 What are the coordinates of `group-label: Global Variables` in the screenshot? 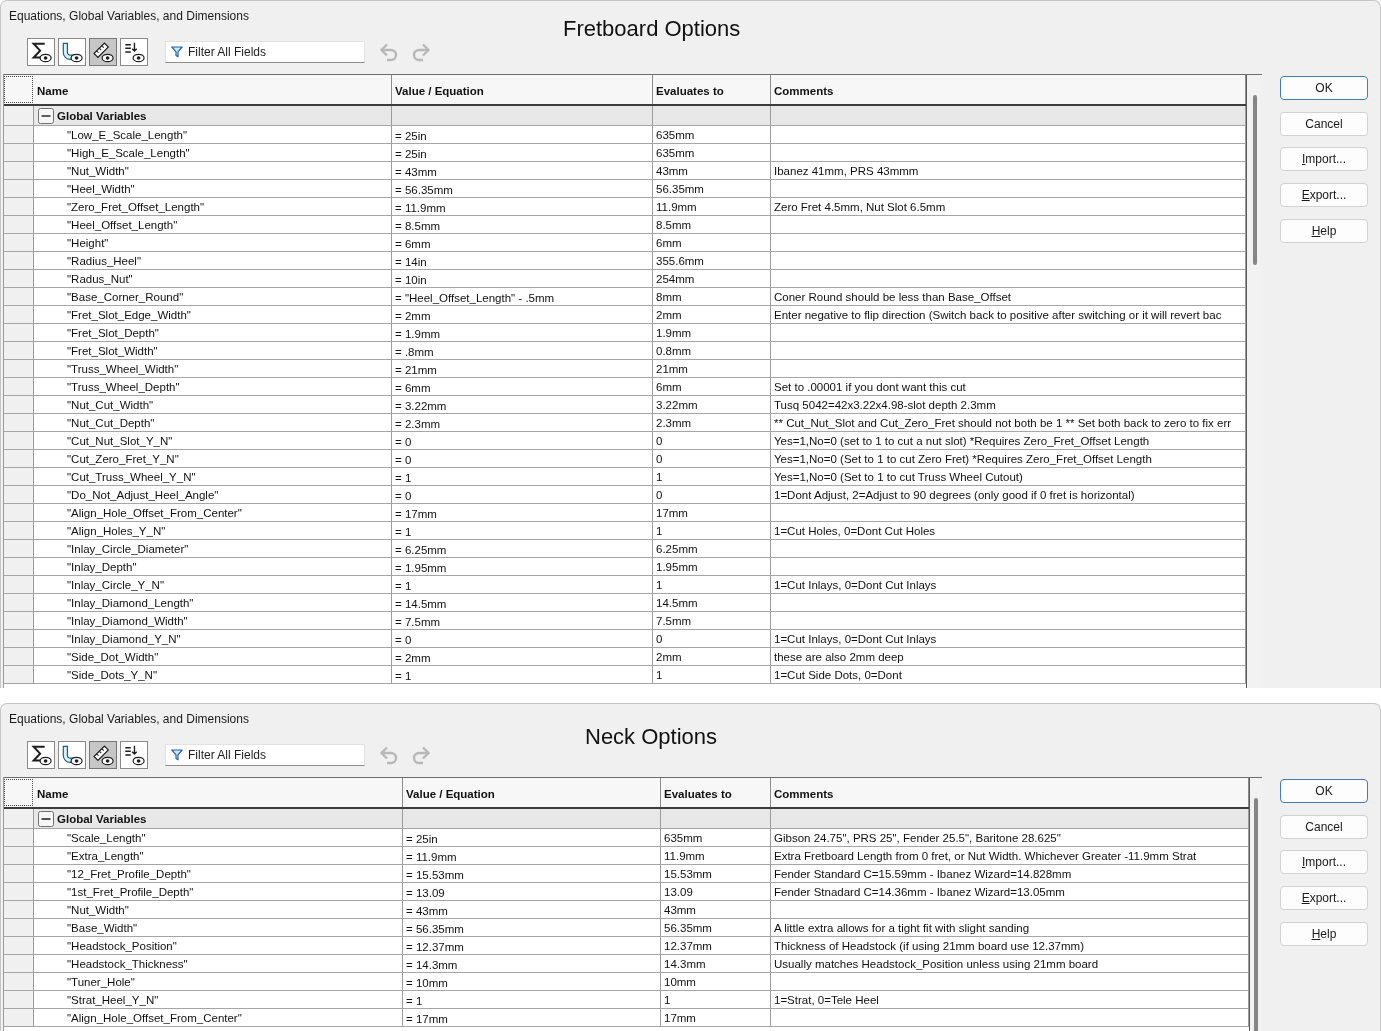 It's located at (102, 115).